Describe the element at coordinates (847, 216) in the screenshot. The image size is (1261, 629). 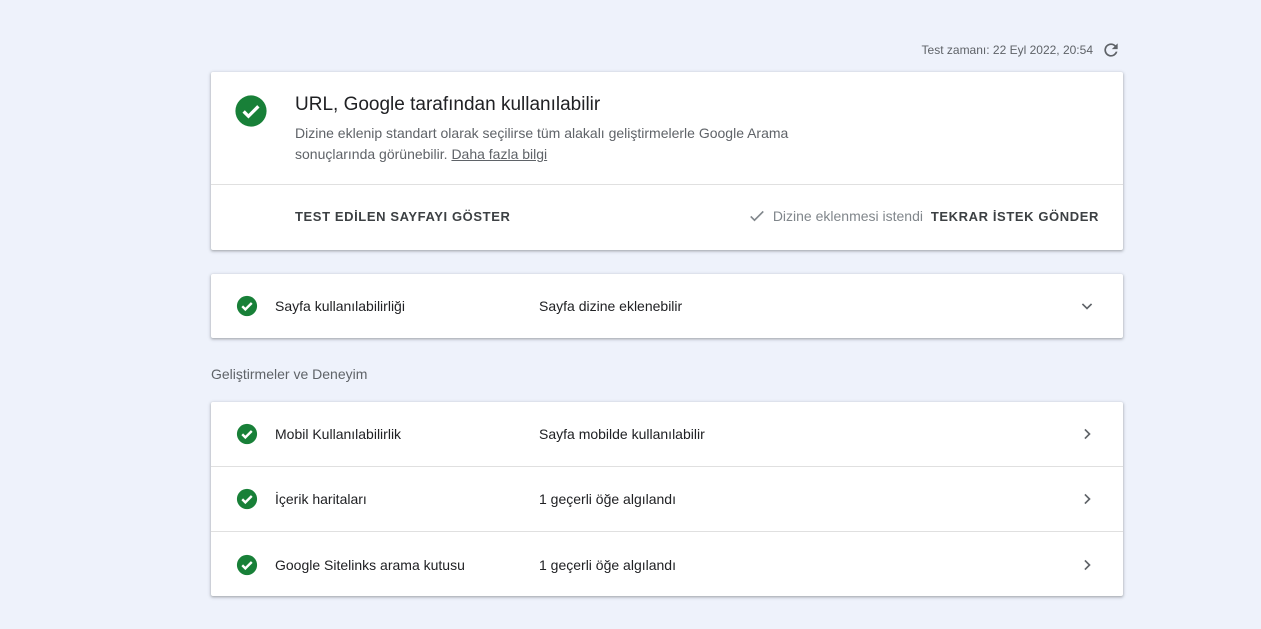
I see `indexing-requested-text: Dizine eklenmesi istendi` at that location.